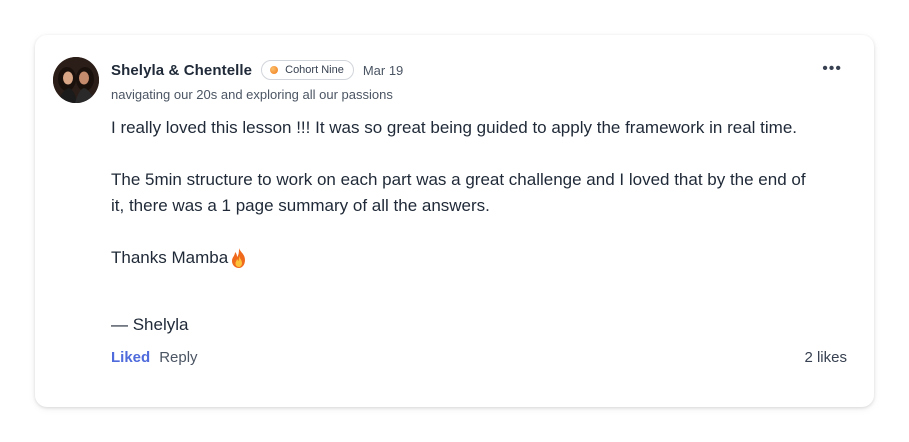 The width and height of the screenshot is (909, 442). What do you see at coordinates (170, 257) in the screenshot?
I see `thanks-text: Thanks Mamba` at bounding box center [170, 257].